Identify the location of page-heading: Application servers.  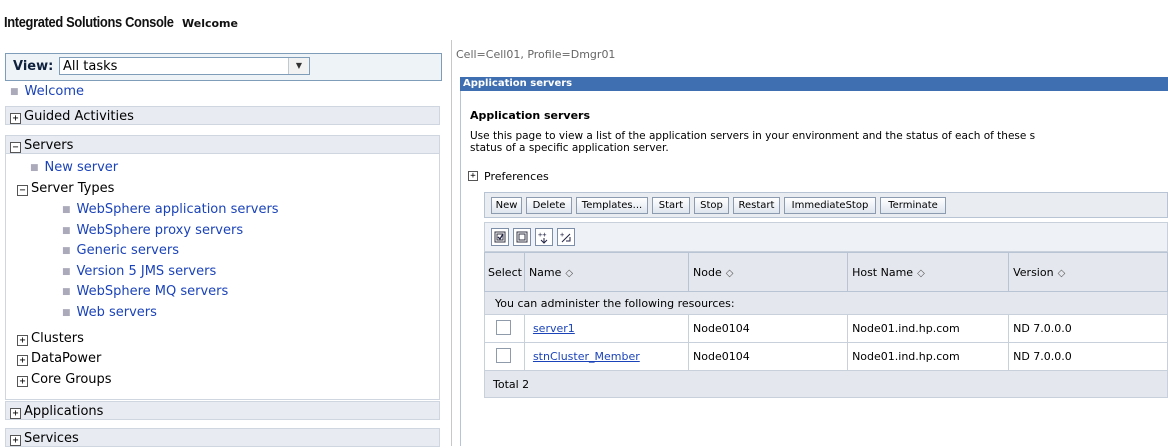
(530, 115).